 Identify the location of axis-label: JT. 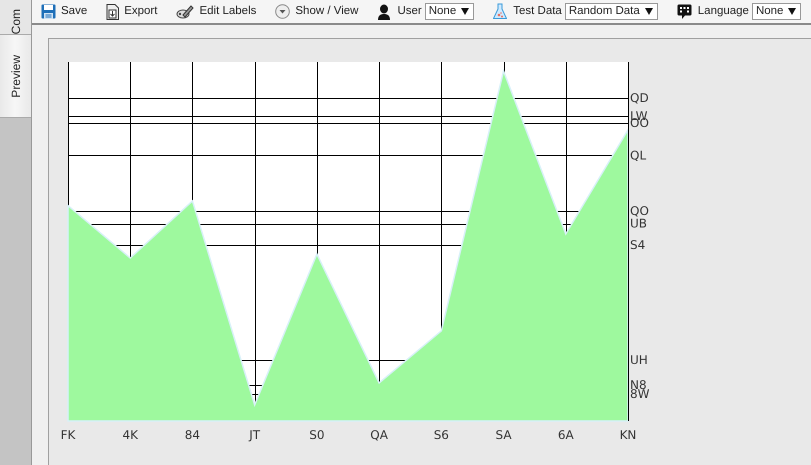
(254, 435).